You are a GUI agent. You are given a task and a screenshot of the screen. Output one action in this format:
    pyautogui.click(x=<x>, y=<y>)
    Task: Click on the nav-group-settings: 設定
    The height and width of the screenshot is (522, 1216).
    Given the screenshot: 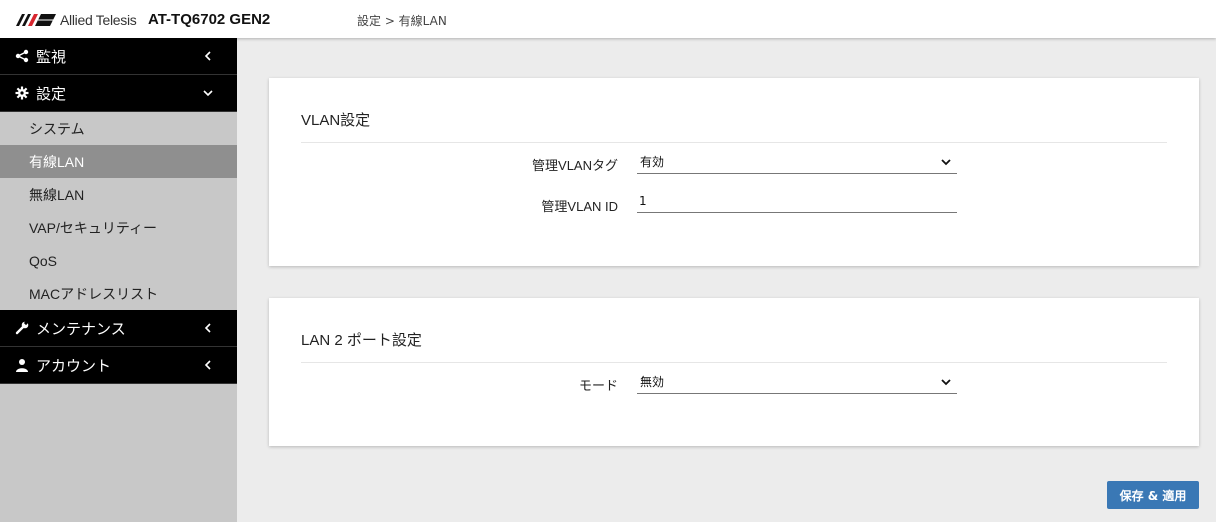 What is the action you would take?
    pyautogui.click(x=118, y=93)
    